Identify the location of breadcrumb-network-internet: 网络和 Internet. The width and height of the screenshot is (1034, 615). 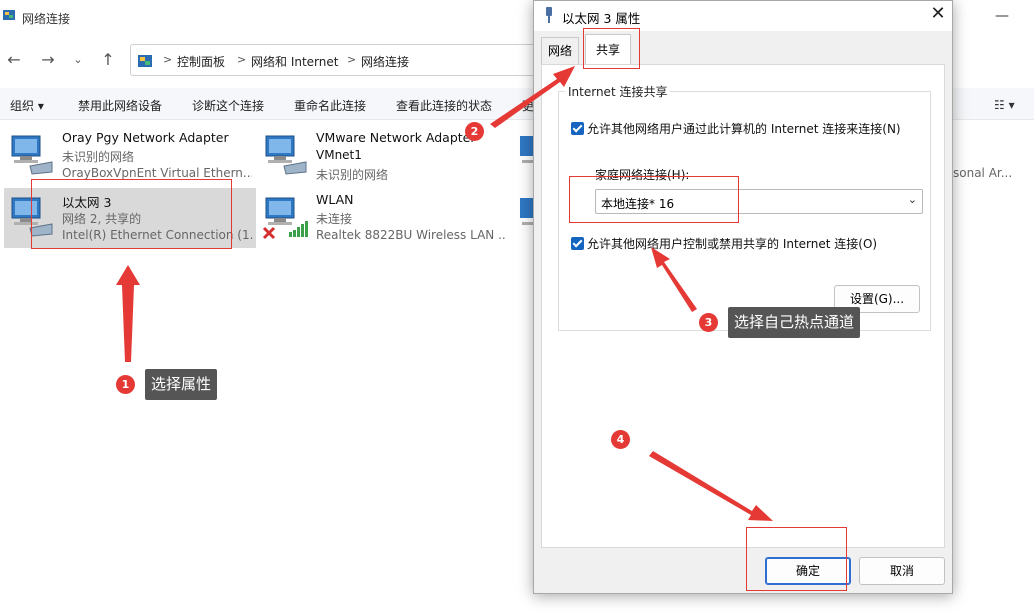
(294, 61).